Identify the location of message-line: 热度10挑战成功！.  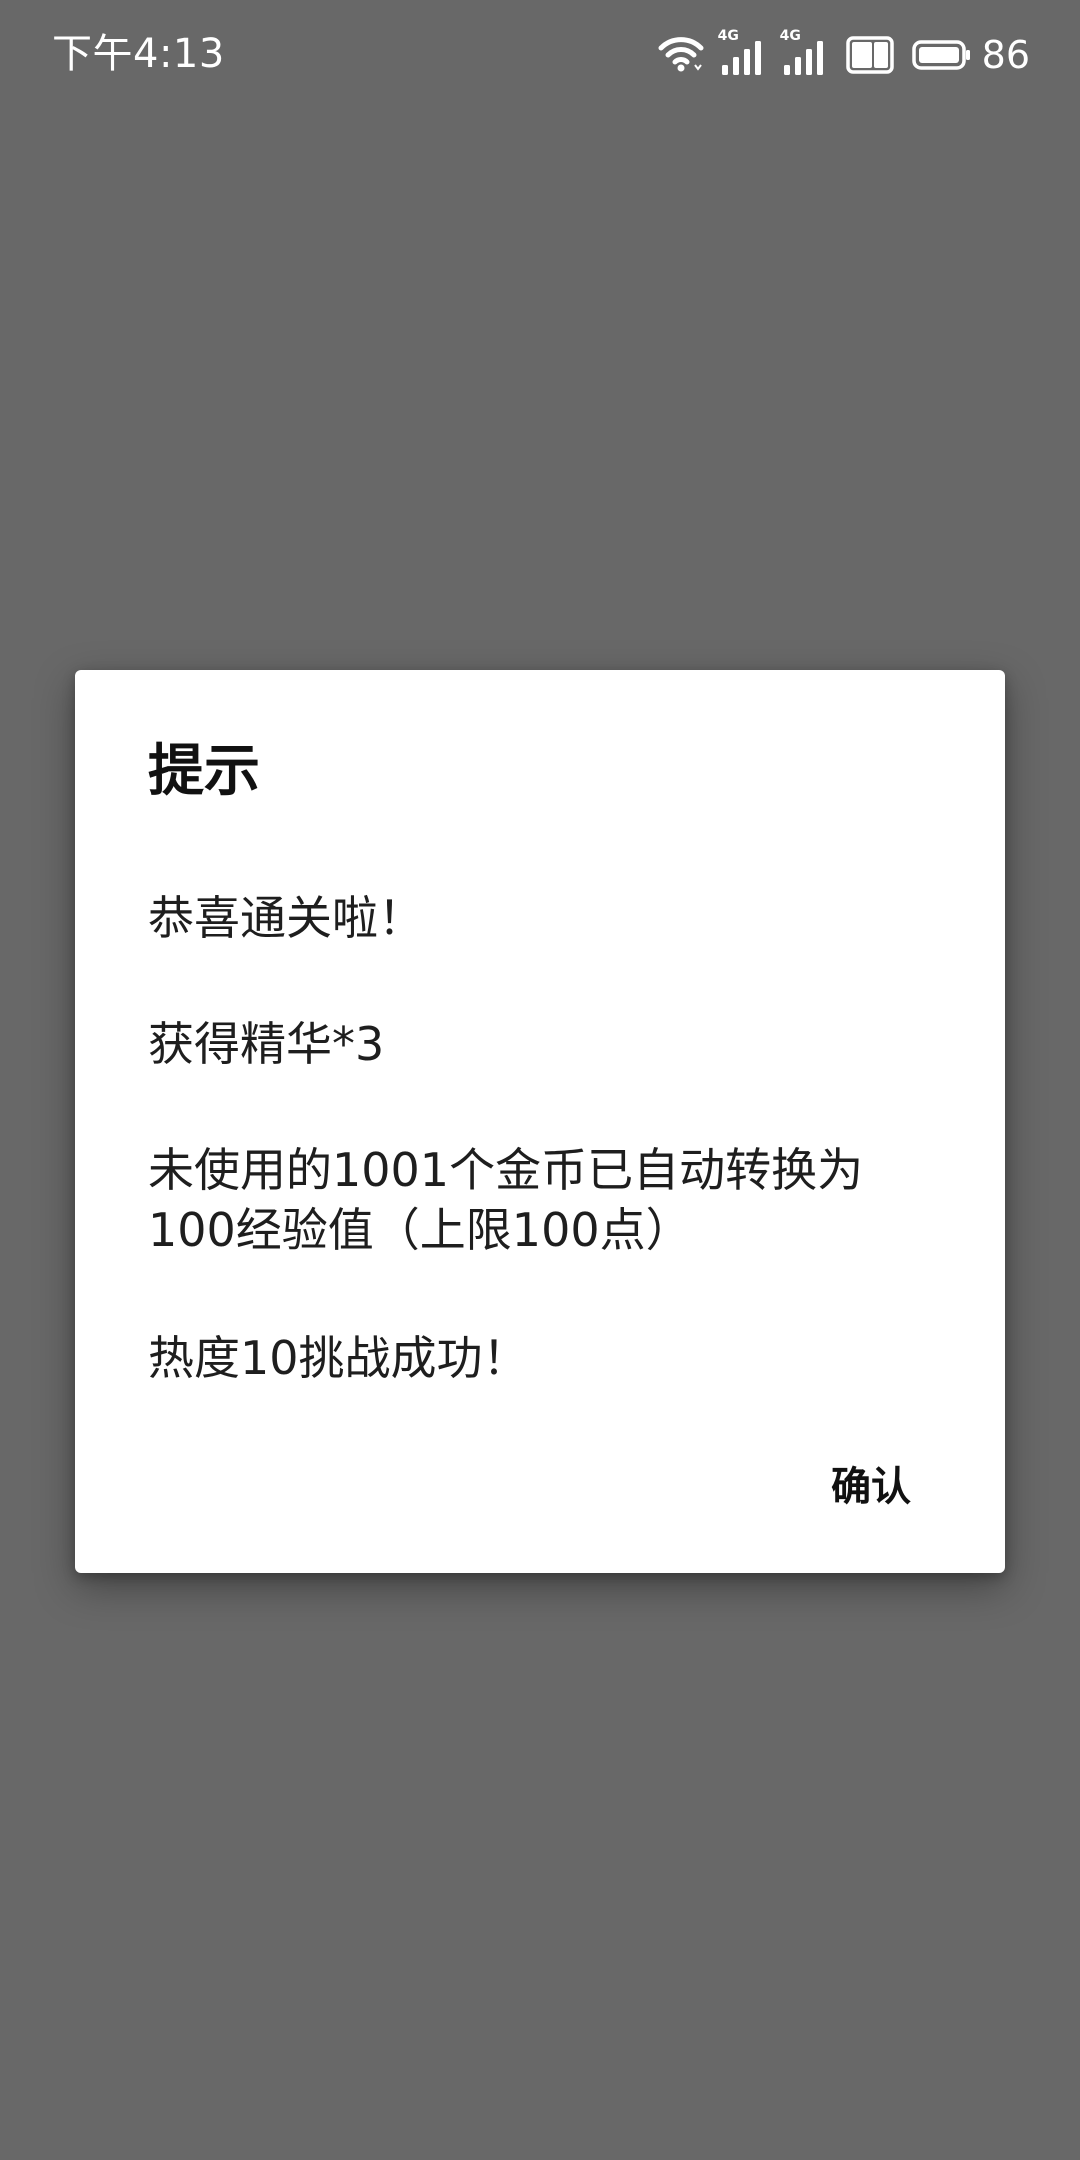
(338, 1358).